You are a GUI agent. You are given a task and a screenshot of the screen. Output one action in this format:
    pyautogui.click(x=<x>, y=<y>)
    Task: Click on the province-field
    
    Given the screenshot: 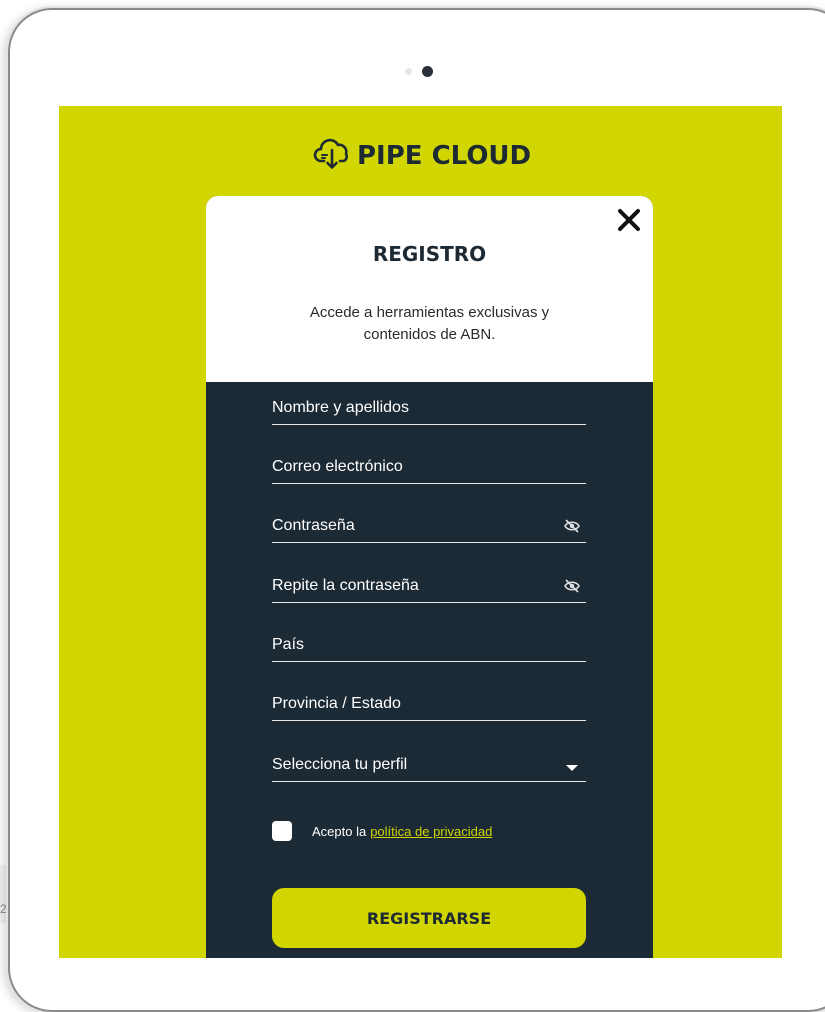 What is the action you would take?
    pyautogui.click(x=429, y=705)
    